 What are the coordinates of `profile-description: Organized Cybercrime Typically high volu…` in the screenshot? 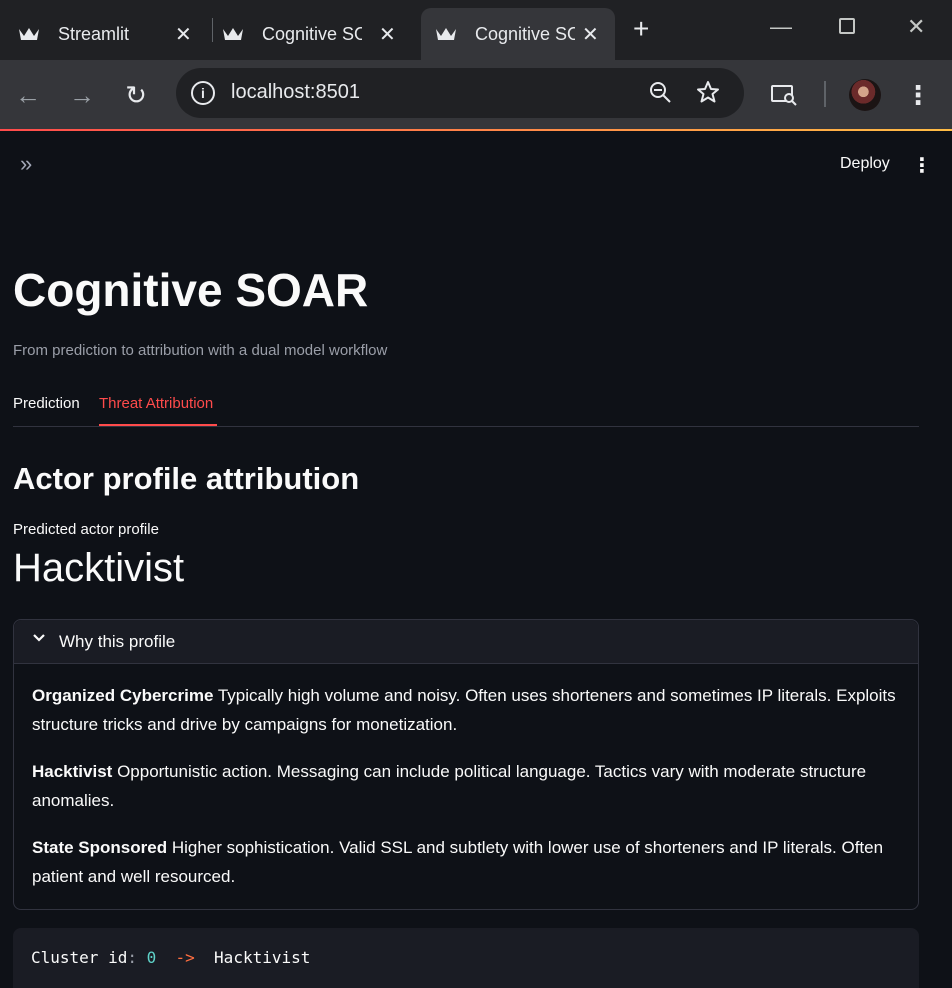 It's located at (465, 710).